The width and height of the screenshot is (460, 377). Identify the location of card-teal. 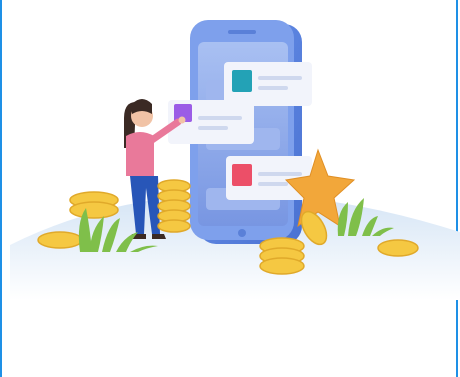
(268, 84).